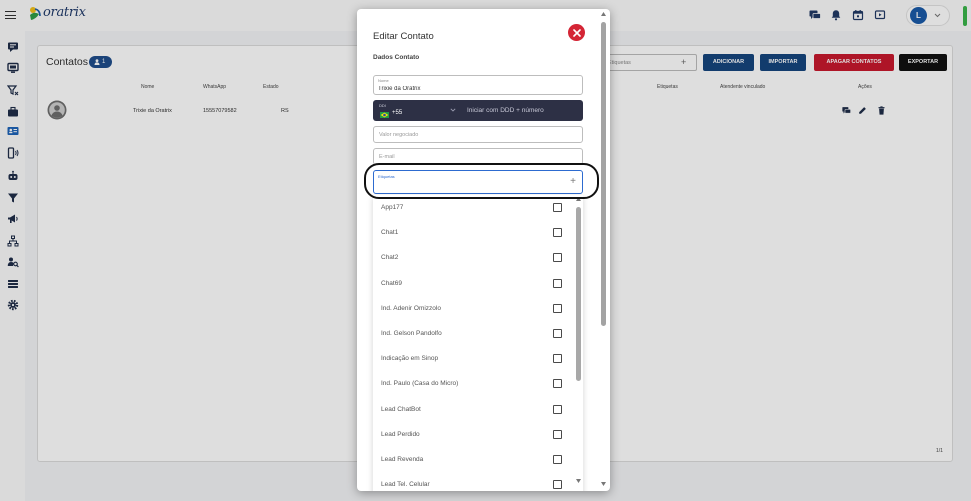  Describe the element at coordinates (478, 257) in the screenshot. I see `tag-option: Chat2` at that location.